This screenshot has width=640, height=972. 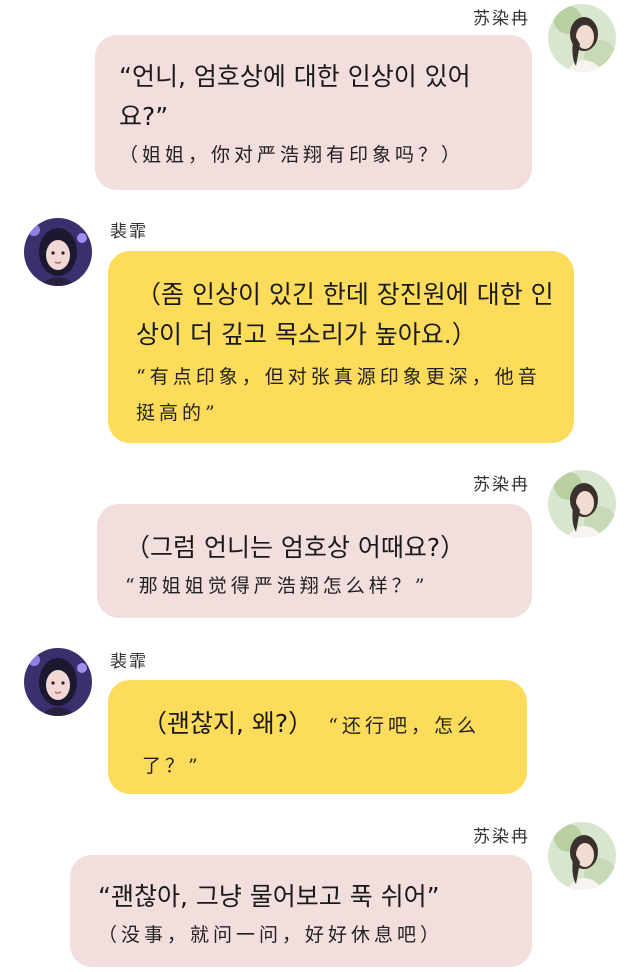 I want to click on message-bubble: “언니, 엄호상에 대한 인상이 있어요?” （姐姐，你对严浩翔有印象吗？）, so click(x=313, y=112).